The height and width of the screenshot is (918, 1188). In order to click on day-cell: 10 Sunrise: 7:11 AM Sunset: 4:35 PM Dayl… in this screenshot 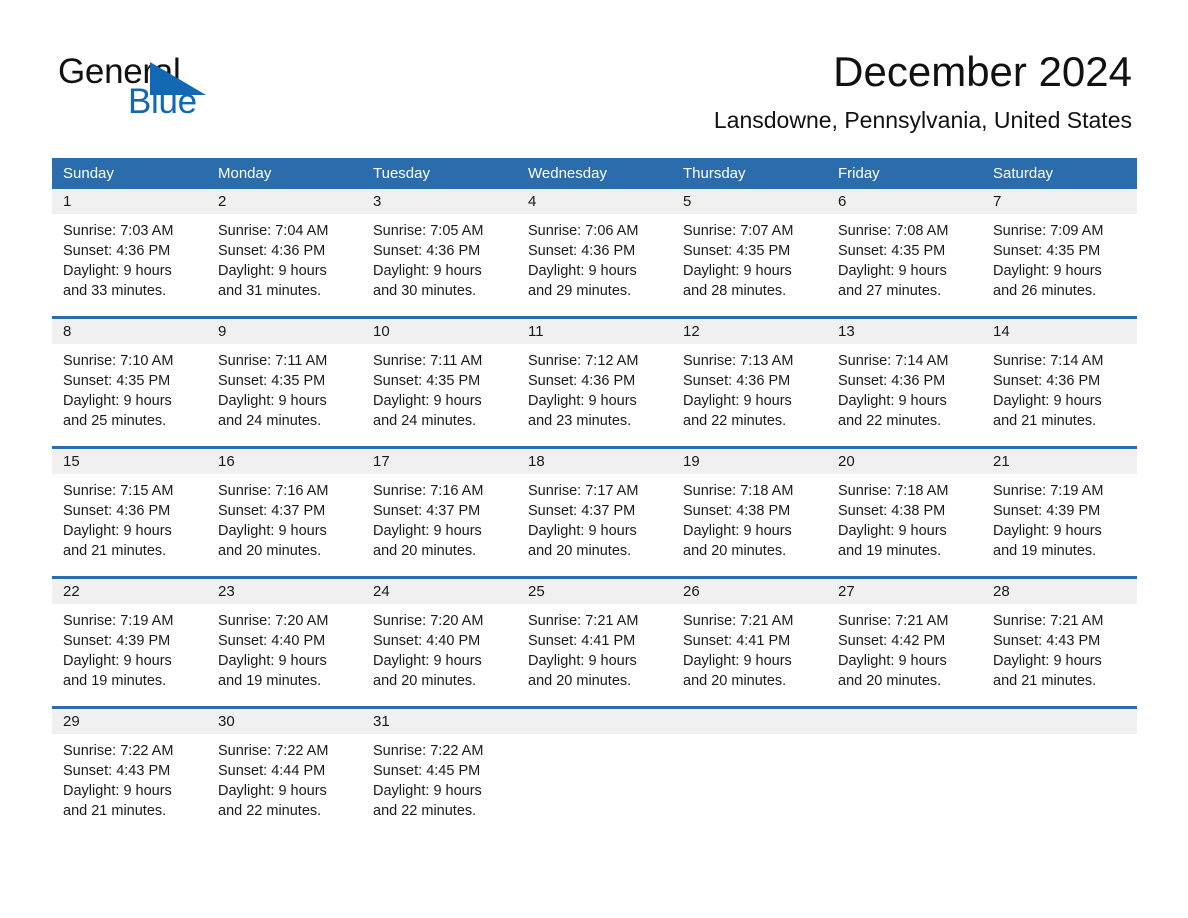, I will do `click(439, 379)`.